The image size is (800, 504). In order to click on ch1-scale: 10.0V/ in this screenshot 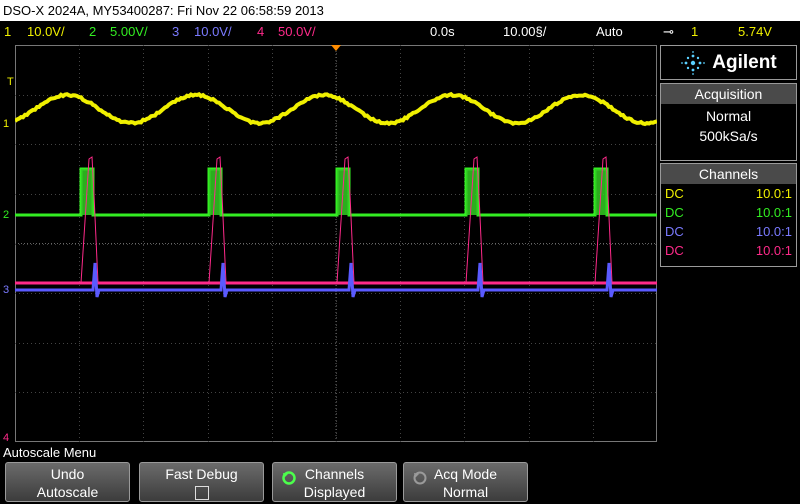, I will do `click(46, 31)`.